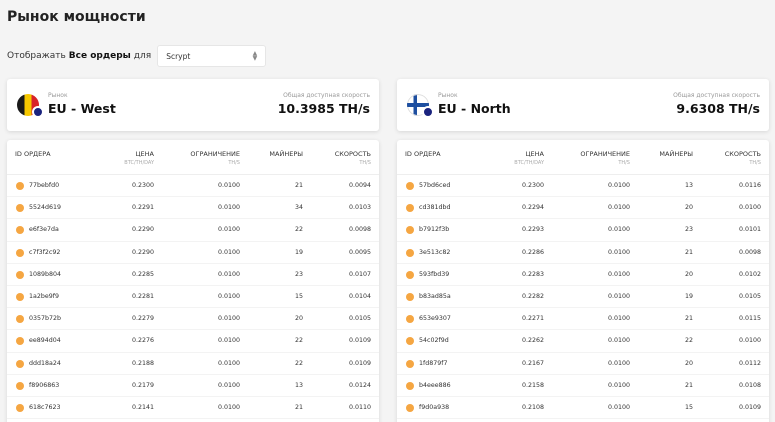  What do you see at coordinates (434, 407) in the screenshot?
I see `order-id: f9d0a938` at bounding box center [434, 407].